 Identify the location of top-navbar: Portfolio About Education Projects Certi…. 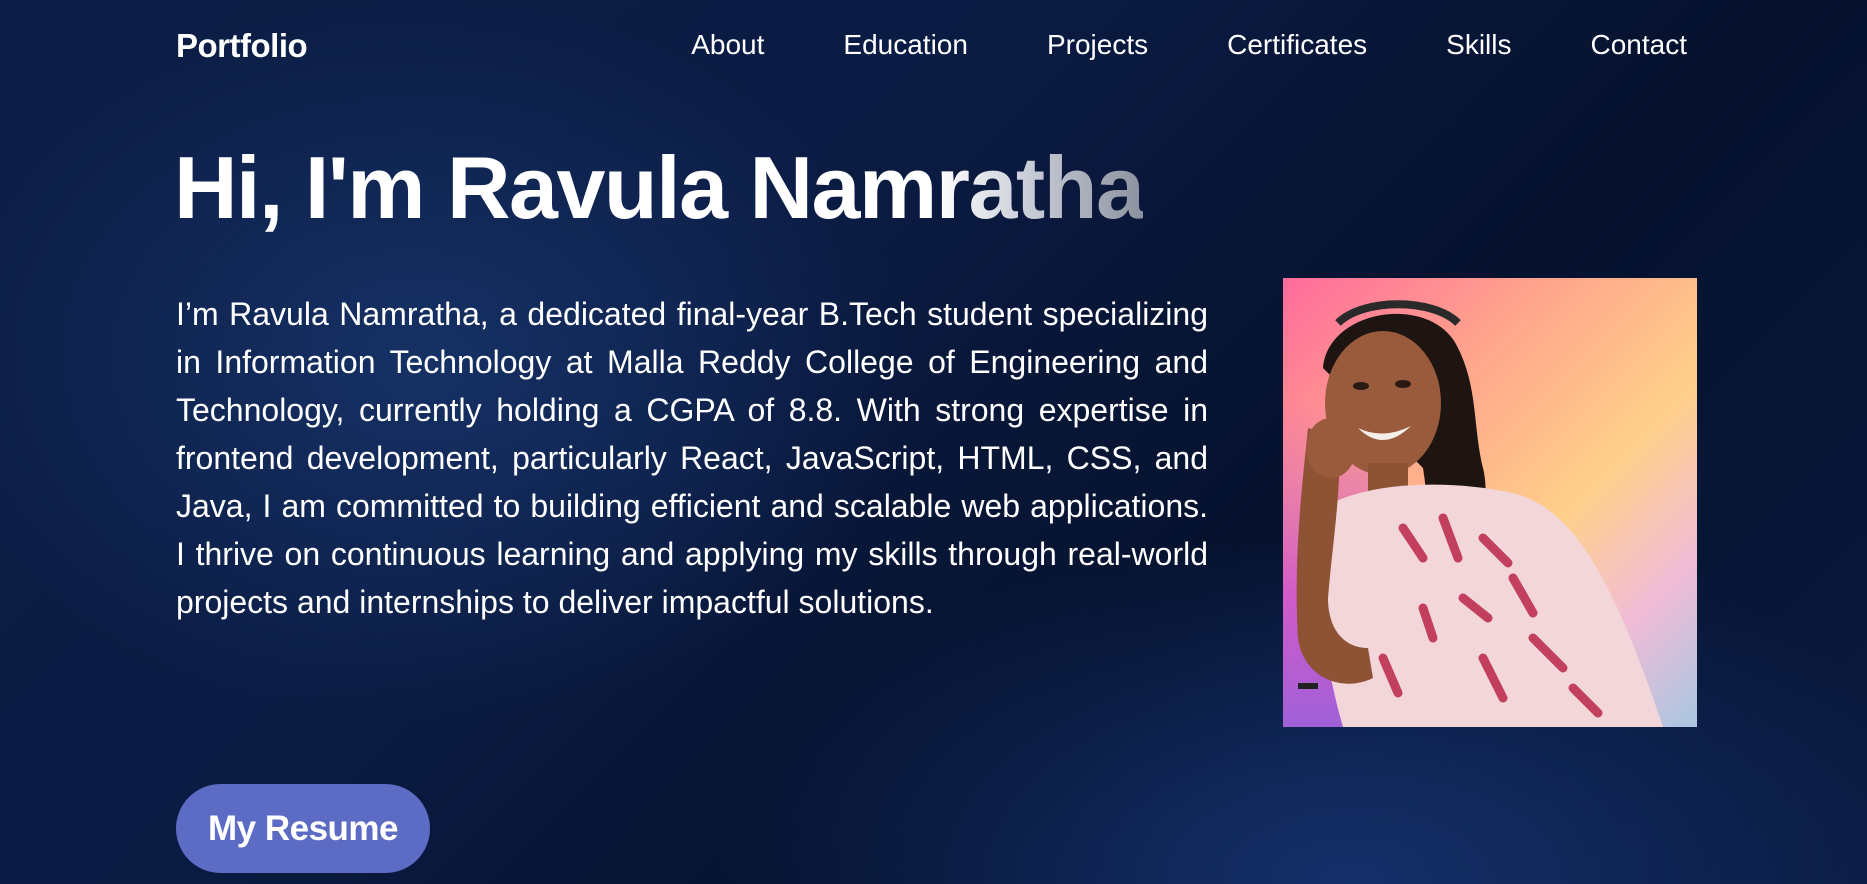
(933, 48).